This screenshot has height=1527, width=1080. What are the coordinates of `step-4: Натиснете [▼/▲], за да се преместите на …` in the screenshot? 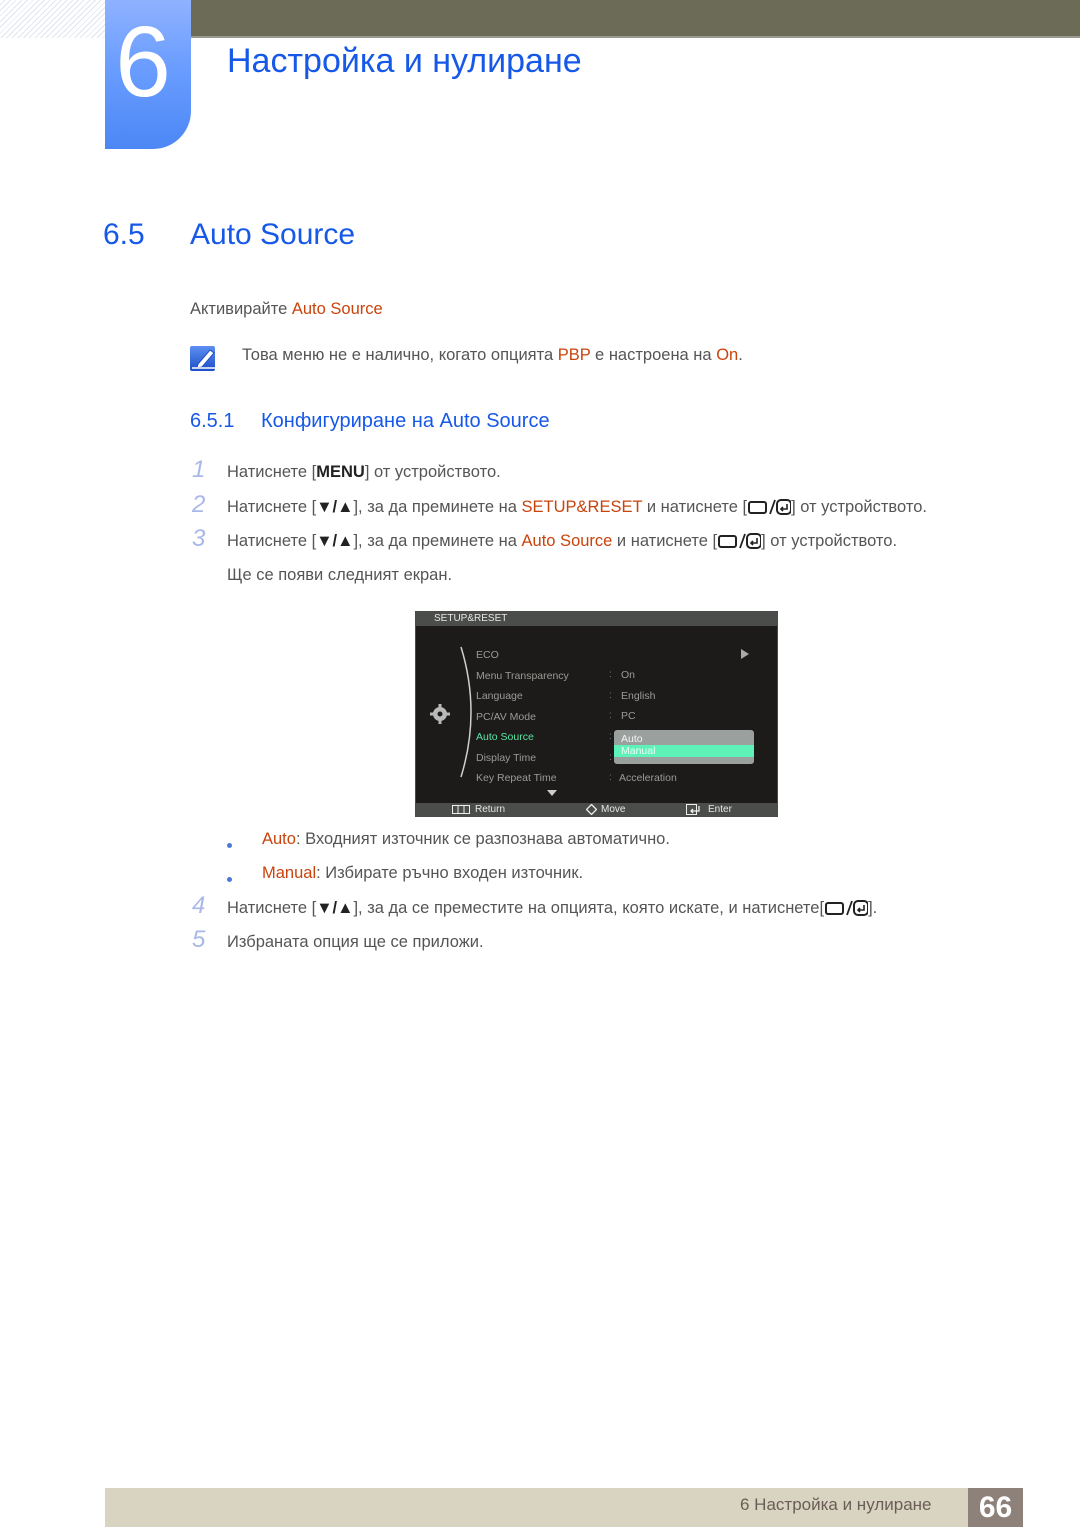 It's located at (552, 908).